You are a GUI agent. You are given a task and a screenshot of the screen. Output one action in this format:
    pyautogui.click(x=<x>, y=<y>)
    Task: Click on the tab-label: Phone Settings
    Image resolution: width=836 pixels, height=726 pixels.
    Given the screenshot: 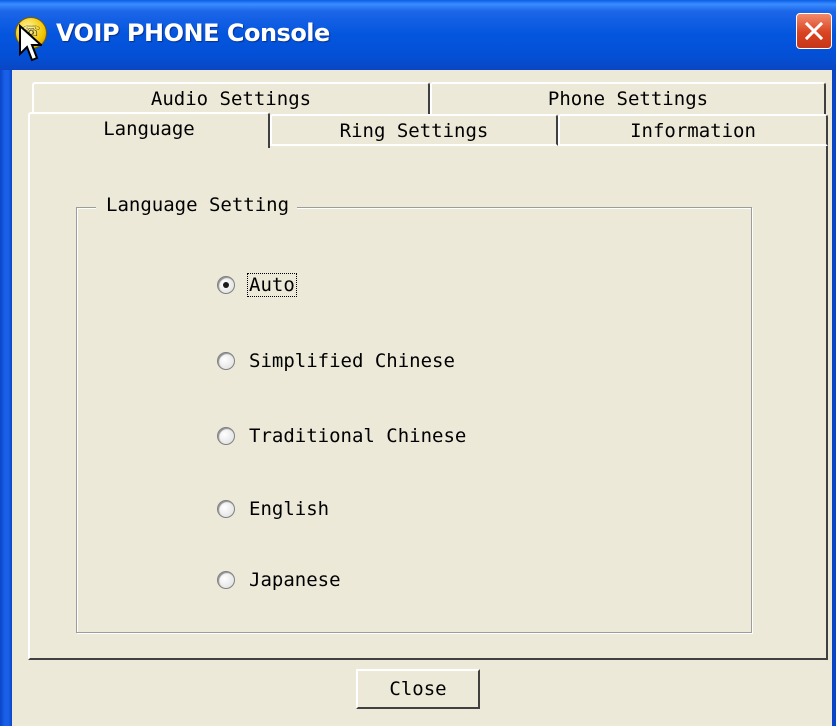 What is the action you would take?
    pyautogui.click(x=628, y=99)
    